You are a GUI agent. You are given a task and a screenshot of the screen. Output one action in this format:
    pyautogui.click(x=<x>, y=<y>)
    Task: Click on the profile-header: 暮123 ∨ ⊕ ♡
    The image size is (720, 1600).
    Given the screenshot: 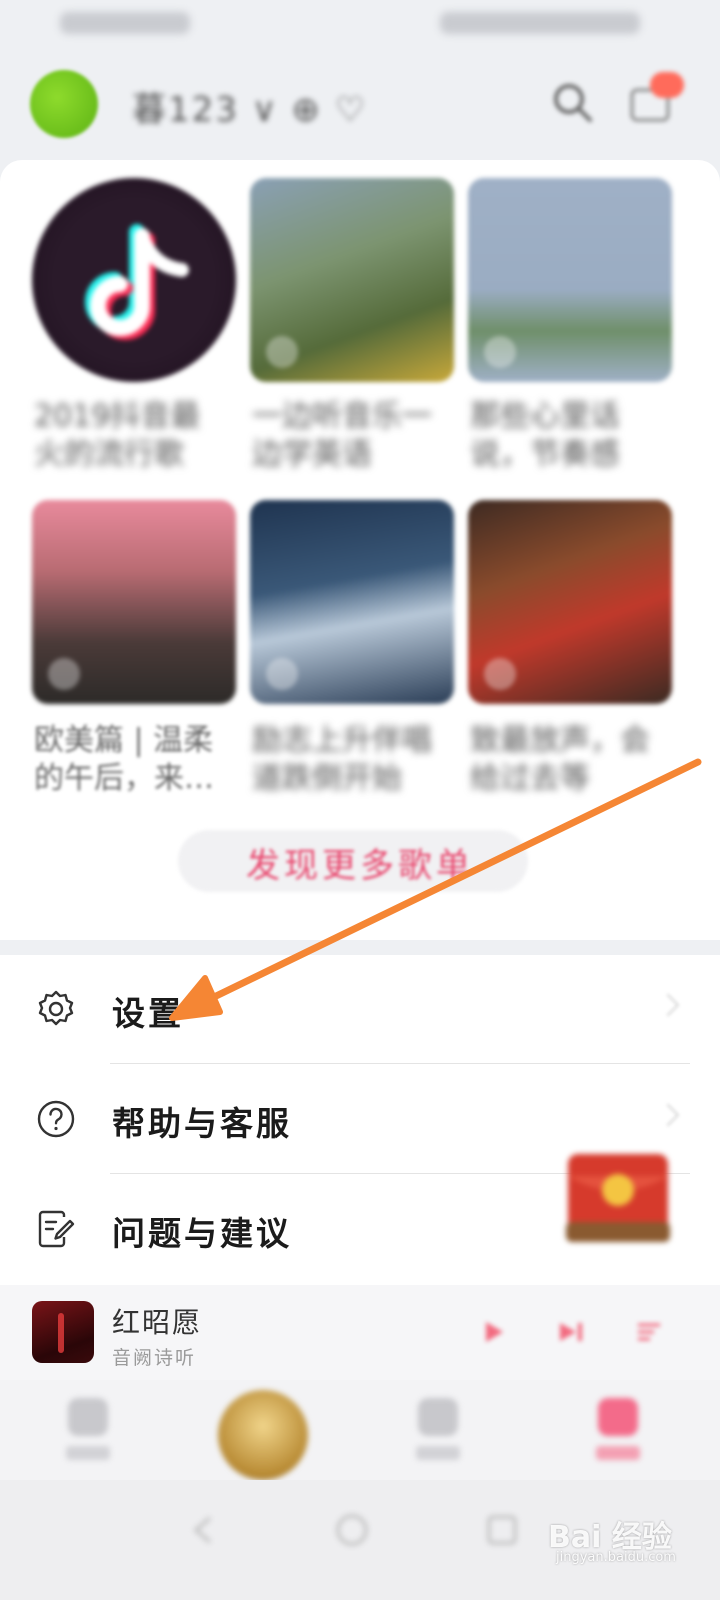 What is the action you would take?
    pyautogui.click(x=360, y=105)
    